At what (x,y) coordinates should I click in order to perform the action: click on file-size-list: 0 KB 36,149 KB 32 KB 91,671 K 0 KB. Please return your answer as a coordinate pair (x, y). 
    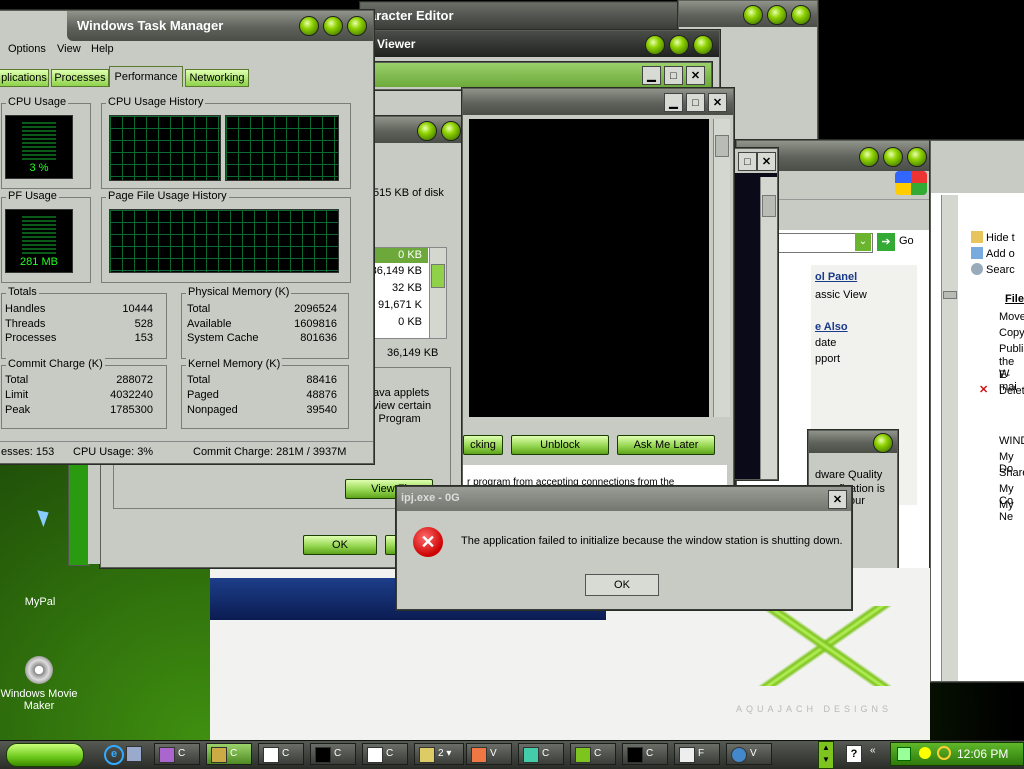
    Looking at the image, I should click on (409, 293).